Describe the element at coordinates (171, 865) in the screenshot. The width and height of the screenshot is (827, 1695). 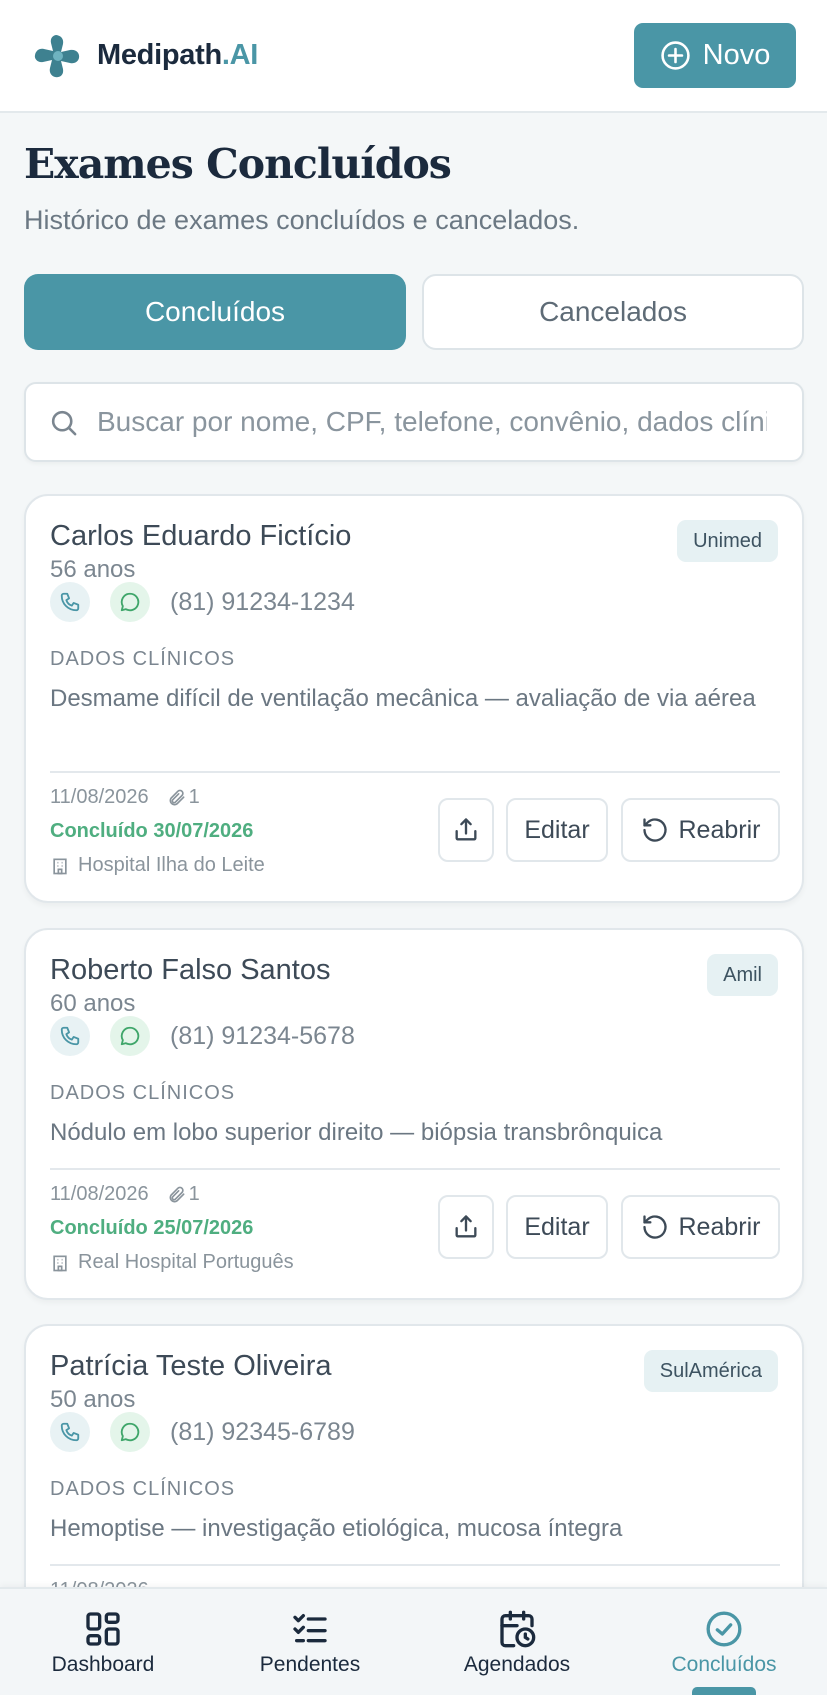
I see `hospital-name: Hospital Ilha do Leite` at that location.